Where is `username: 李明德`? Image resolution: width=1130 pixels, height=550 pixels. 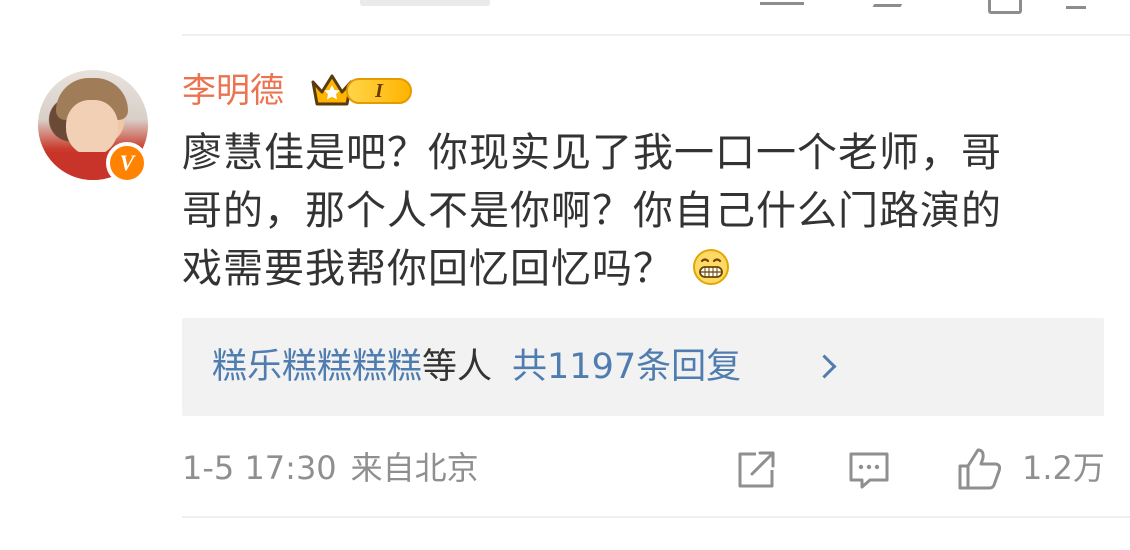 username: 李明德 is located at coordinates (233, 91).